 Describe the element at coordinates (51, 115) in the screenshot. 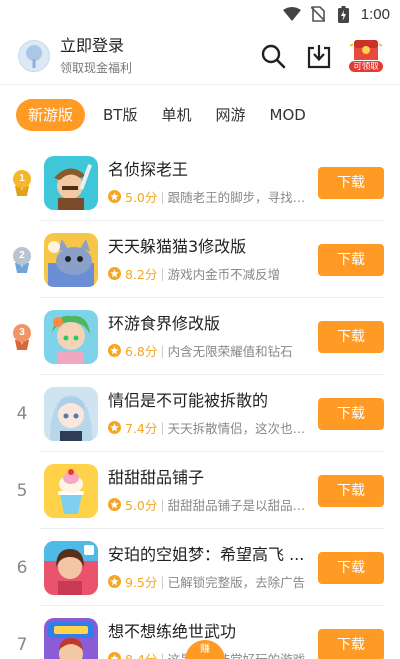

I see `tab-new-games: 新游版` at that location.